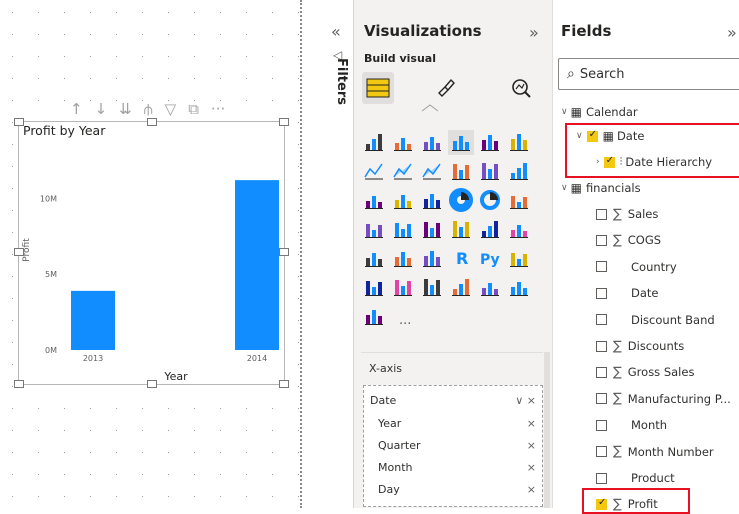  Describe the element at coordinates (101, 110) in the screenshot. I see `arrow-down-icon: ↓` at that location.